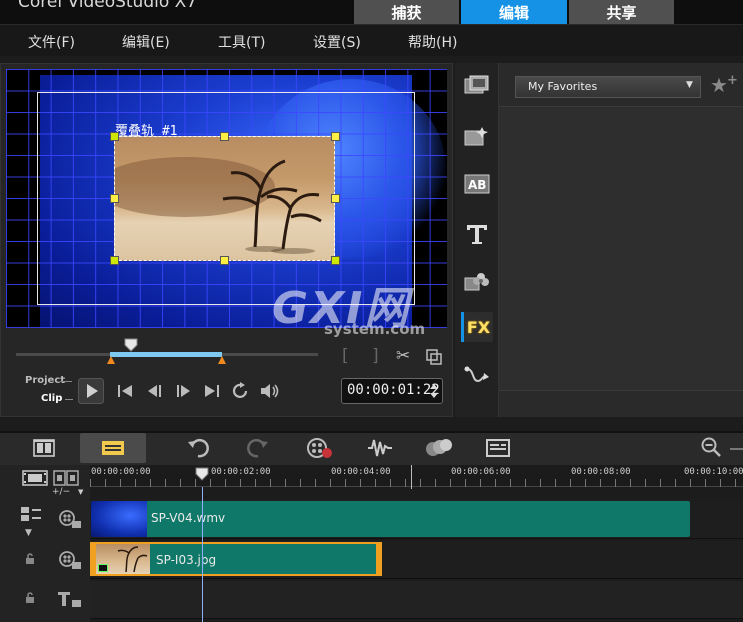 This screenshot has height=622, width=743. What do you see at coordinates (35, 478) in the screenshot?
I see `filmstrip-icon` at bounding box center [35, 478].